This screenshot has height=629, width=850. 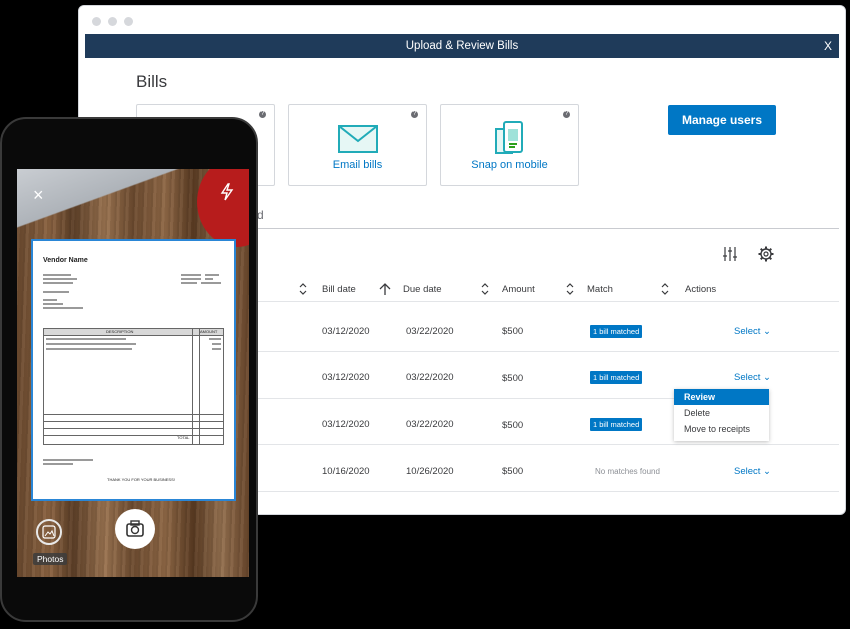 What do you see at coordinates (627, 471) in the screenshot?
I see `no-match-text: No matches found` at bounding box center [627, 471].